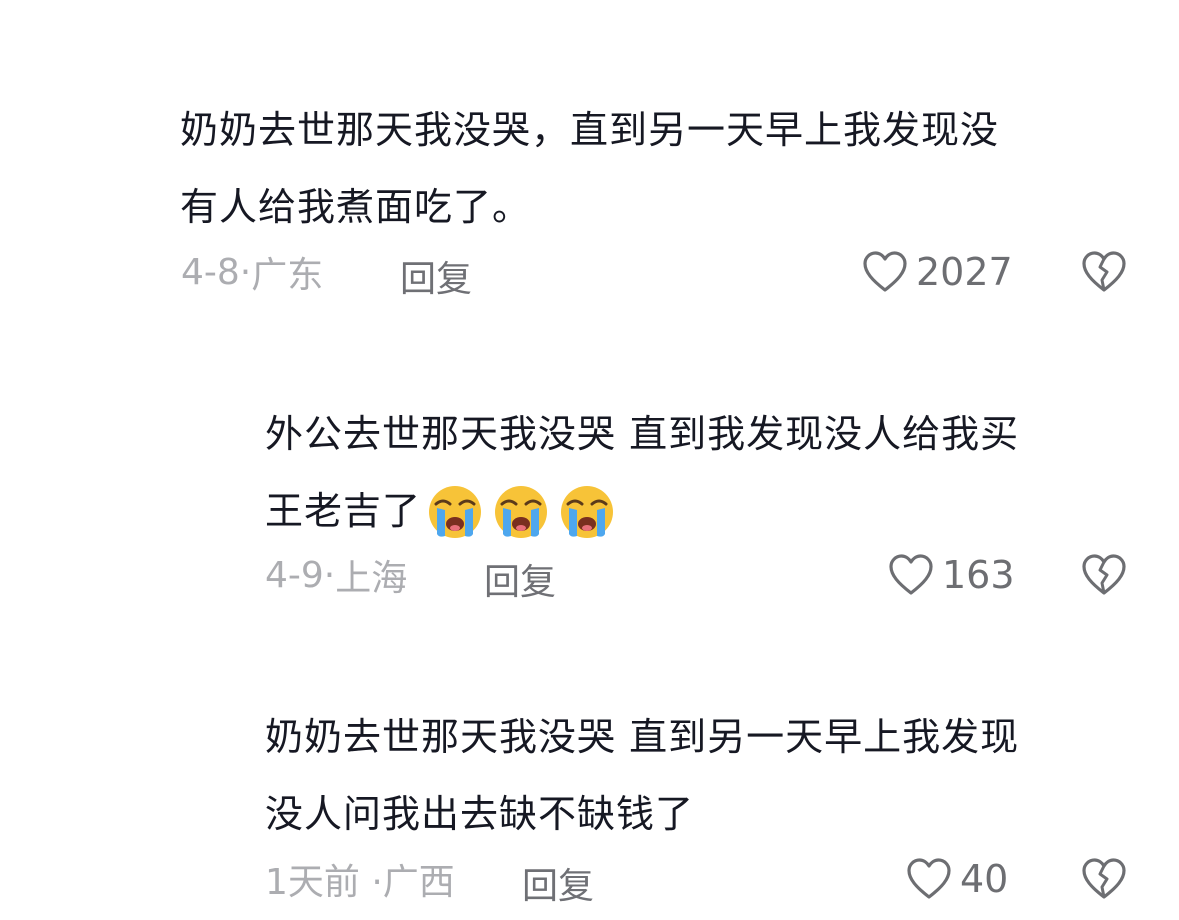 The image size is (1179, 920). What do you see at coordinates (964, 272) in the screenshot?
I see `like-count: 2027` at bounding box center [964, 272].